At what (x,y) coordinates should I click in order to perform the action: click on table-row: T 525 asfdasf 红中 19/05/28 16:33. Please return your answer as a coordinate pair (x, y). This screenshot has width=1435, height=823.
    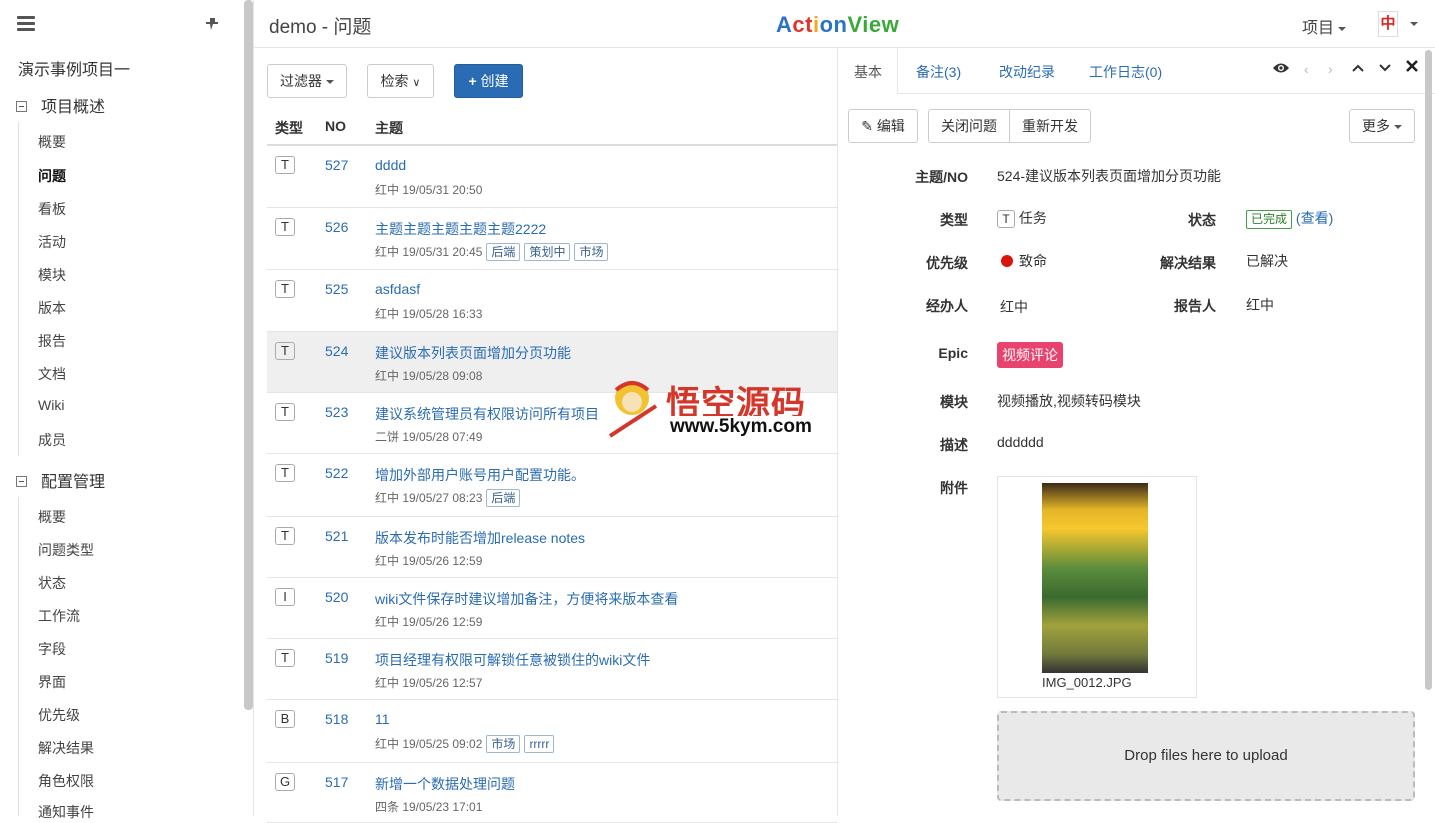
    Looking at the image, I should click on (552, 301).